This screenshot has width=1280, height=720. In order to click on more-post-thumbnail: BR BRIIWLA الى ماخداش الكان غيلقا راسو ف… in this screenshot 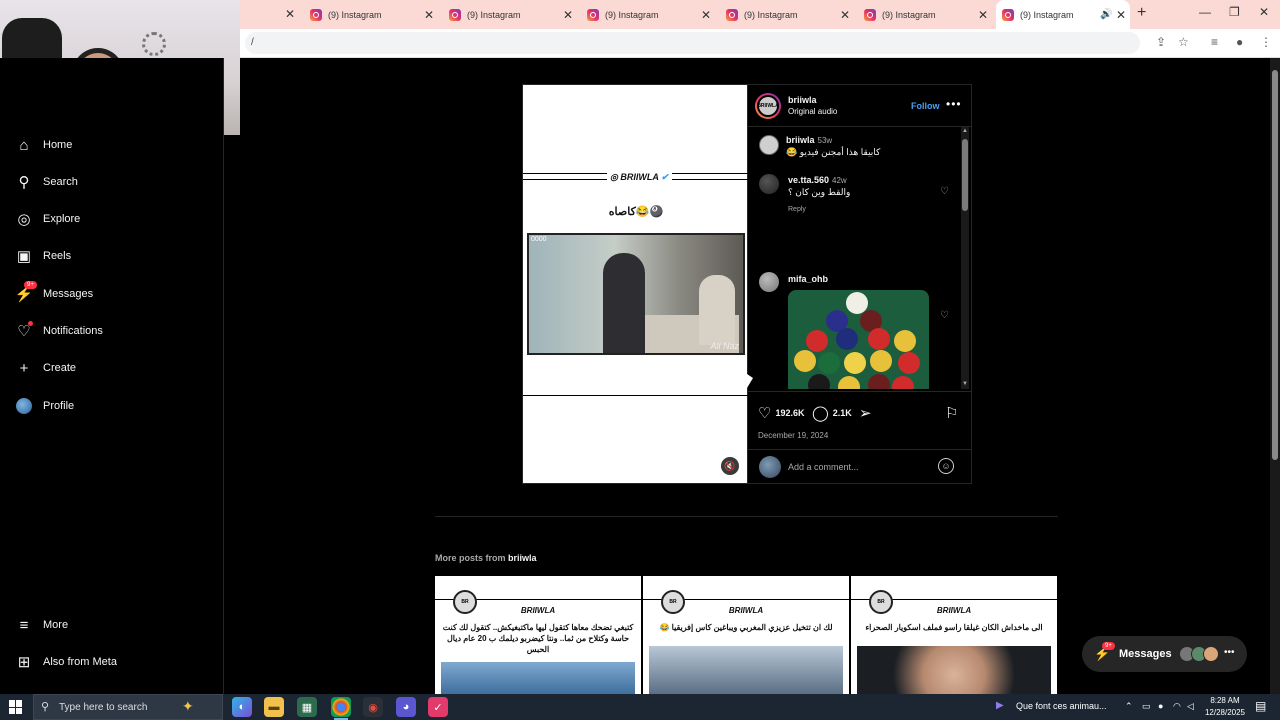, I will do `click(954, 635)`.